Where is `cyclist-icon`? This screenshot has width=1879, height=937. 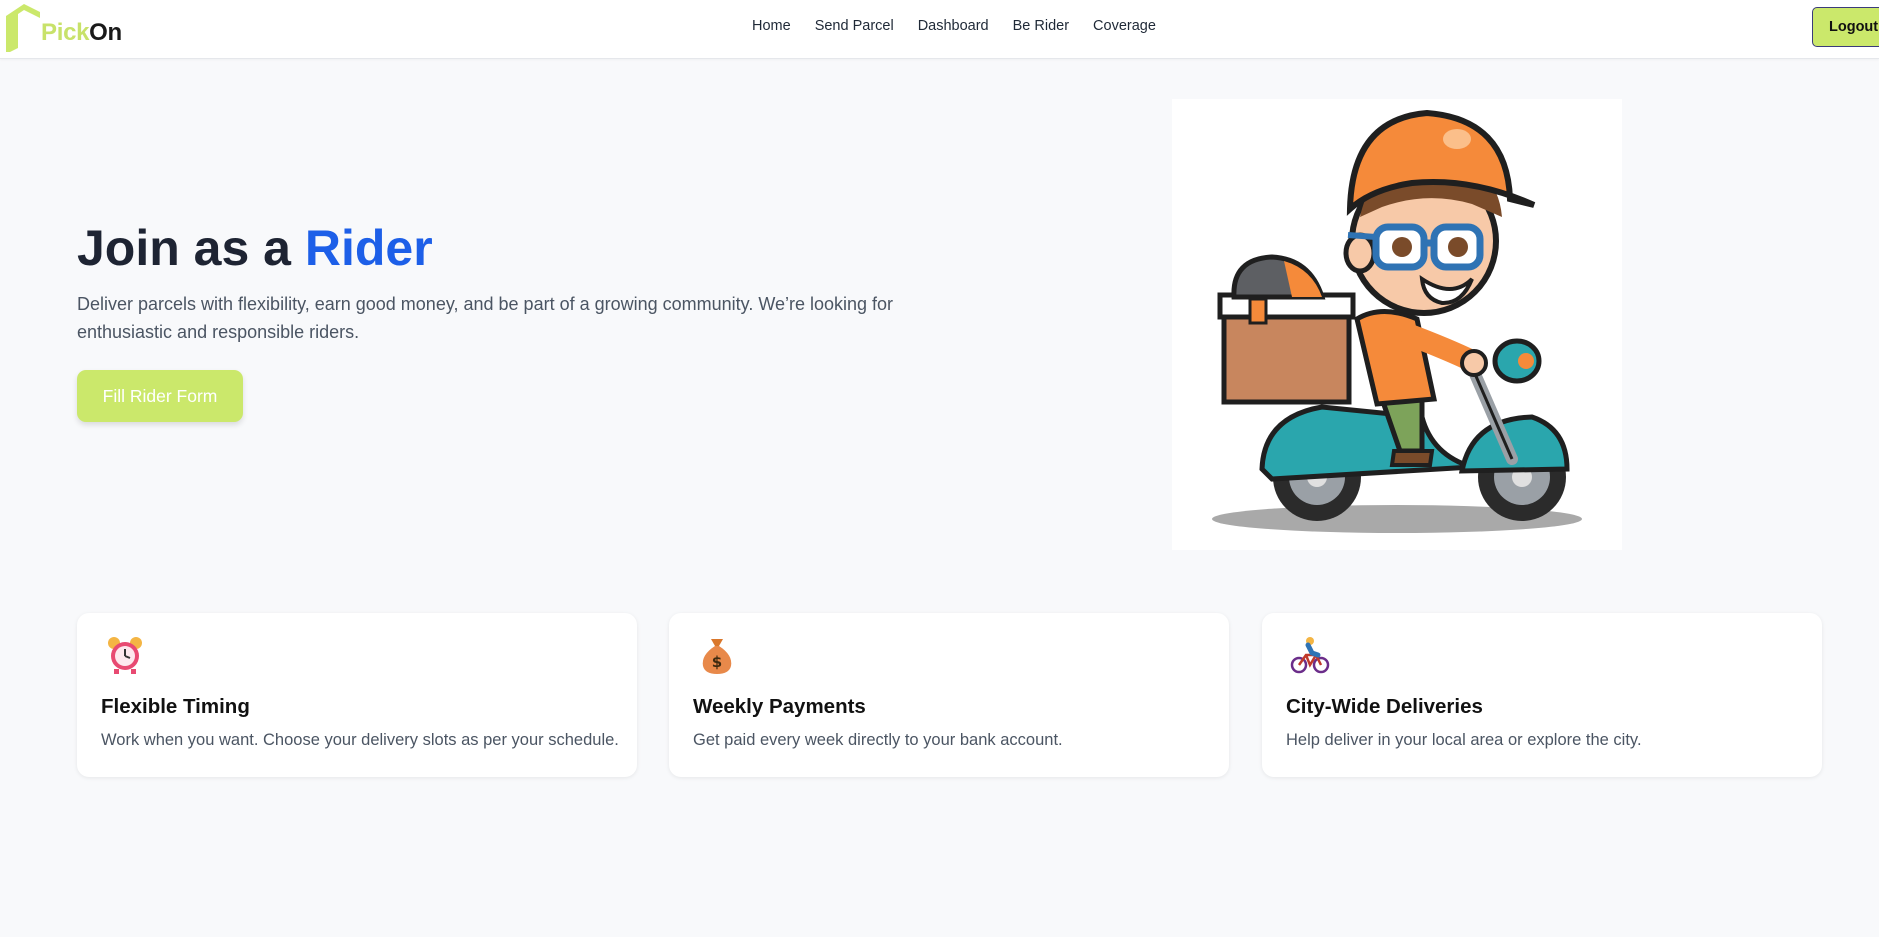 cyclist-icon is located at coordinates (1310, 655).